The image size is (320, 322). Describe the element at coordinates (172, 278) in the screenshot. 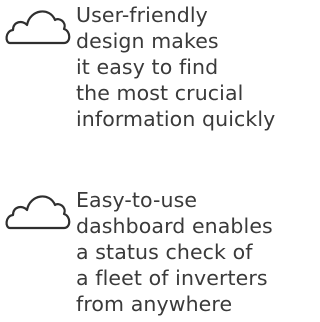

I see `feature-line: a fleet of inverters` at that location.